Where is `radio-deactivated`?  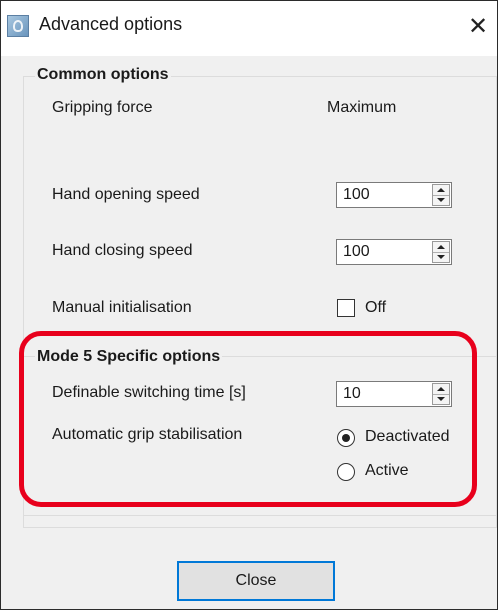 radio-deactivated is located at coordinates (346, 438).